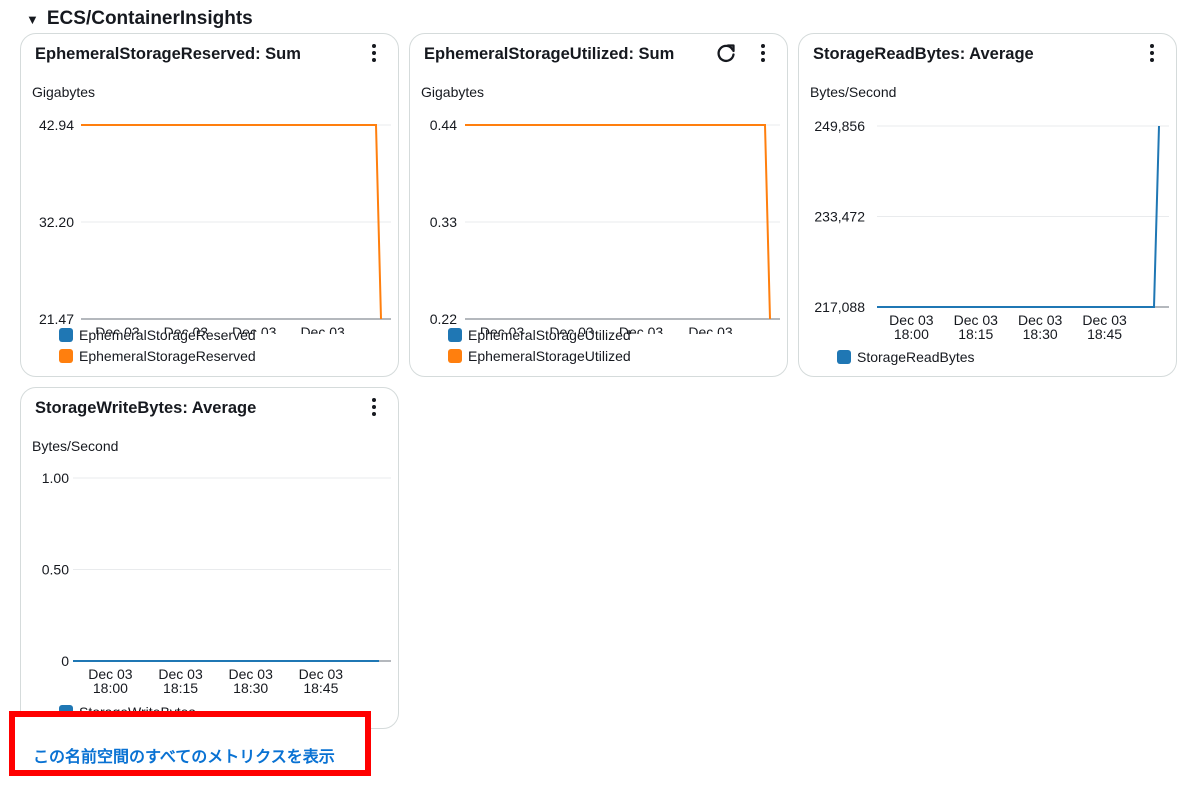  Describe the element at coordinates (443, 222) in the screenshot. I see `y-tick-label: 0.33` at that location.